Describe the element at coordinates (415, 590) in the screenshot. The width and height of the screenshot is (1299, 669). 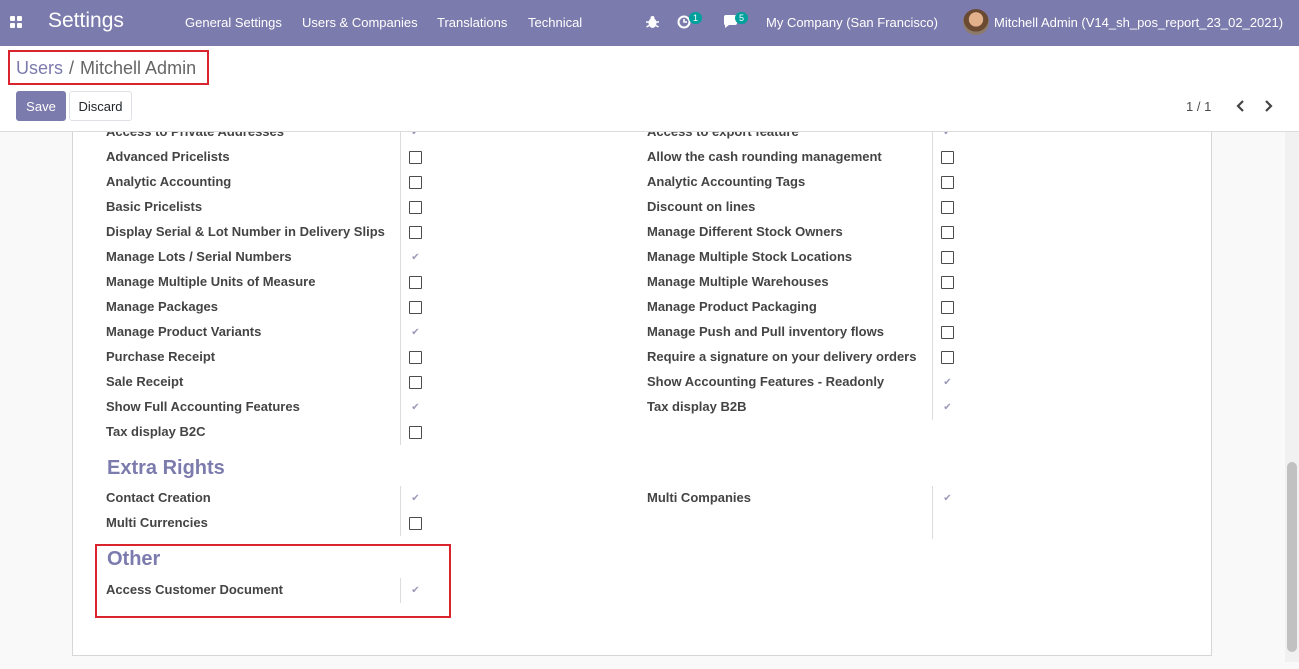
I see `other-row-checkbox-left: ✔` at that location.